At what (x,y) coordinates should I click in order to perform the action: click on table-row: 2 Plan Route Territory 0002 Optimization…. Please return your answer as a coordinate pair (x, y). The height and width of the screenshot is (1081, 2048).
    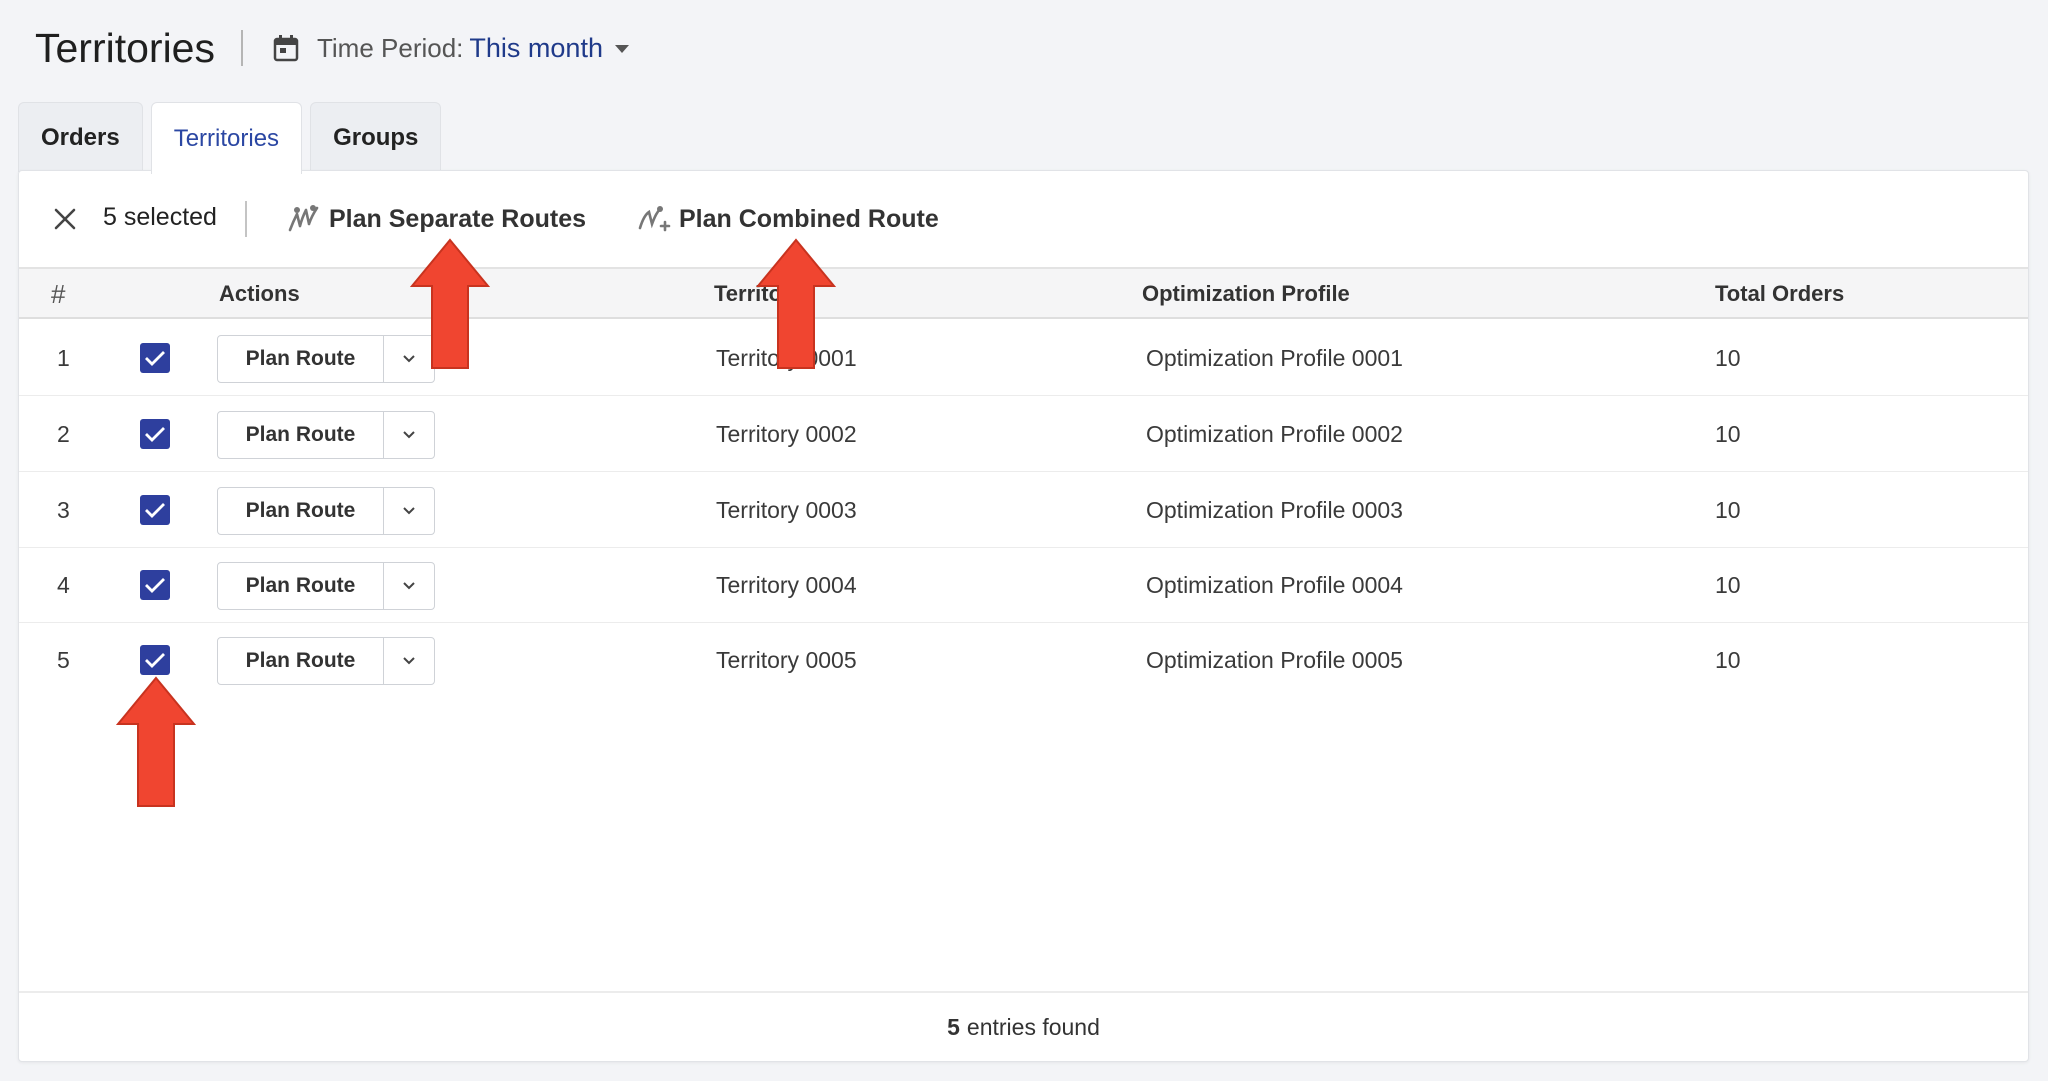
    Looking at the image, I should click on (1023, 434).